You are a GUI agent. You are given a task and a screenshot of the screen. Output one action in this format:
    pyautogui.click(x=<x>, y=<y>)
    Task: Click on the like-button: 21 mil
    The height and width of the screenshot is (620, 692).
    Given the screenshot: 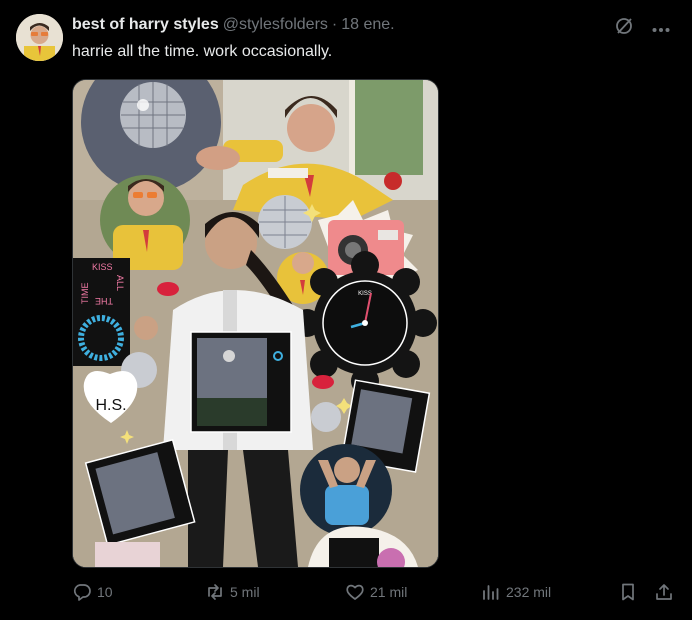 What is the action you would take?
    pyautogui.click(x=376, y=592)
    